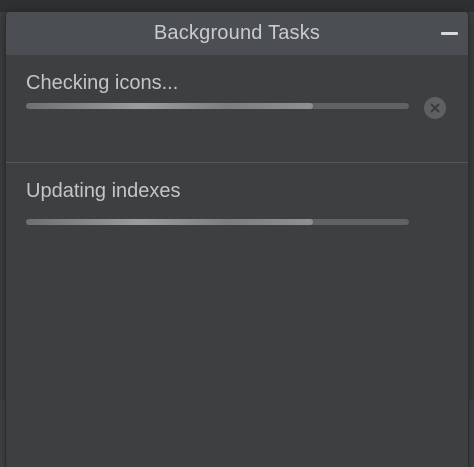 This screenshot has width=474, height=467. I want to click on background-top-strip, so click(237, 6).